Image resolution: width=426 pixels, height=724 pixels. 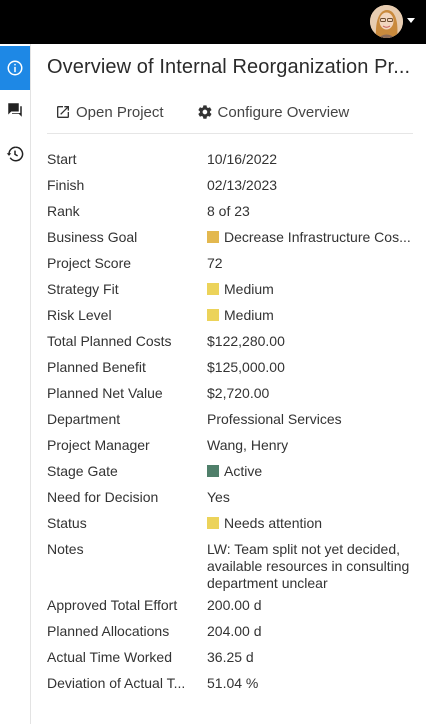 I want to click on field-value: $122,280.00, so click(x=310, y=346).